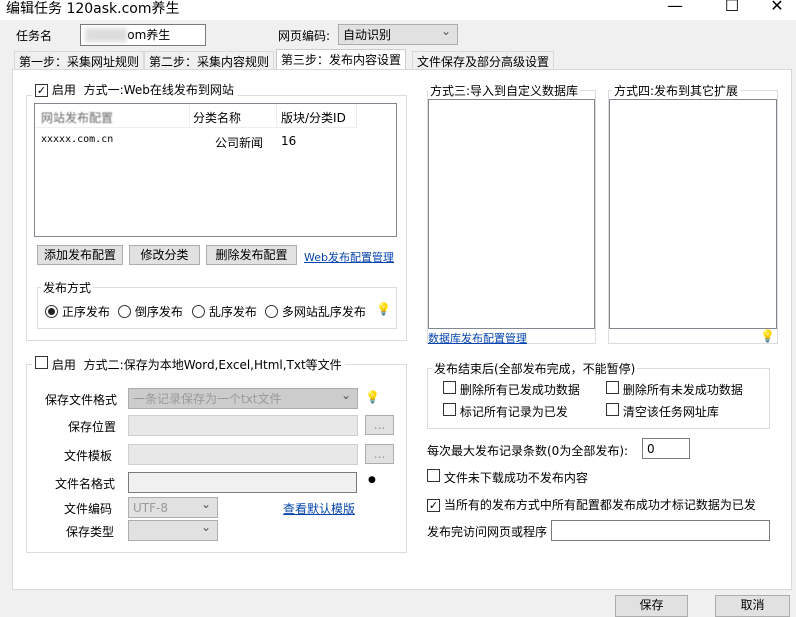 This screenshot has width=796, height=617. I want to click on location-input, so click(243, 425).